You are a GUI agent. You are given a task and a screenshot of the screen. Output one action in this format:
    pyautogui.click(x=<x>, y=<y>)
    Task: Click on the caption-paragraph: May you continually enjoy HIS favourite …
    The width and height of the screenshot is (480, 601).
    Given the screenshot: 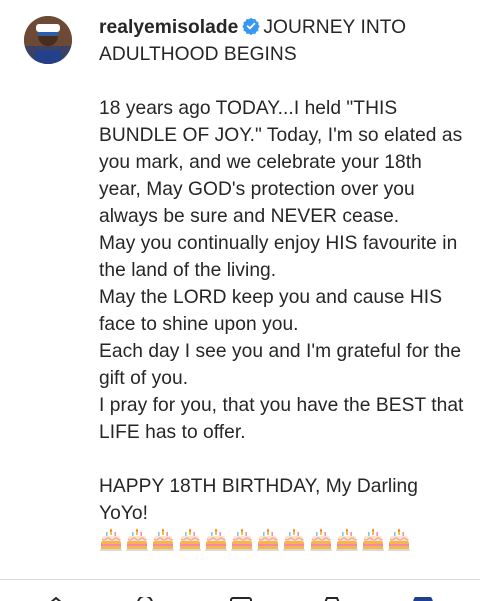 What is the action you would take?
    pyautogui.click(x=278, y=257)
    